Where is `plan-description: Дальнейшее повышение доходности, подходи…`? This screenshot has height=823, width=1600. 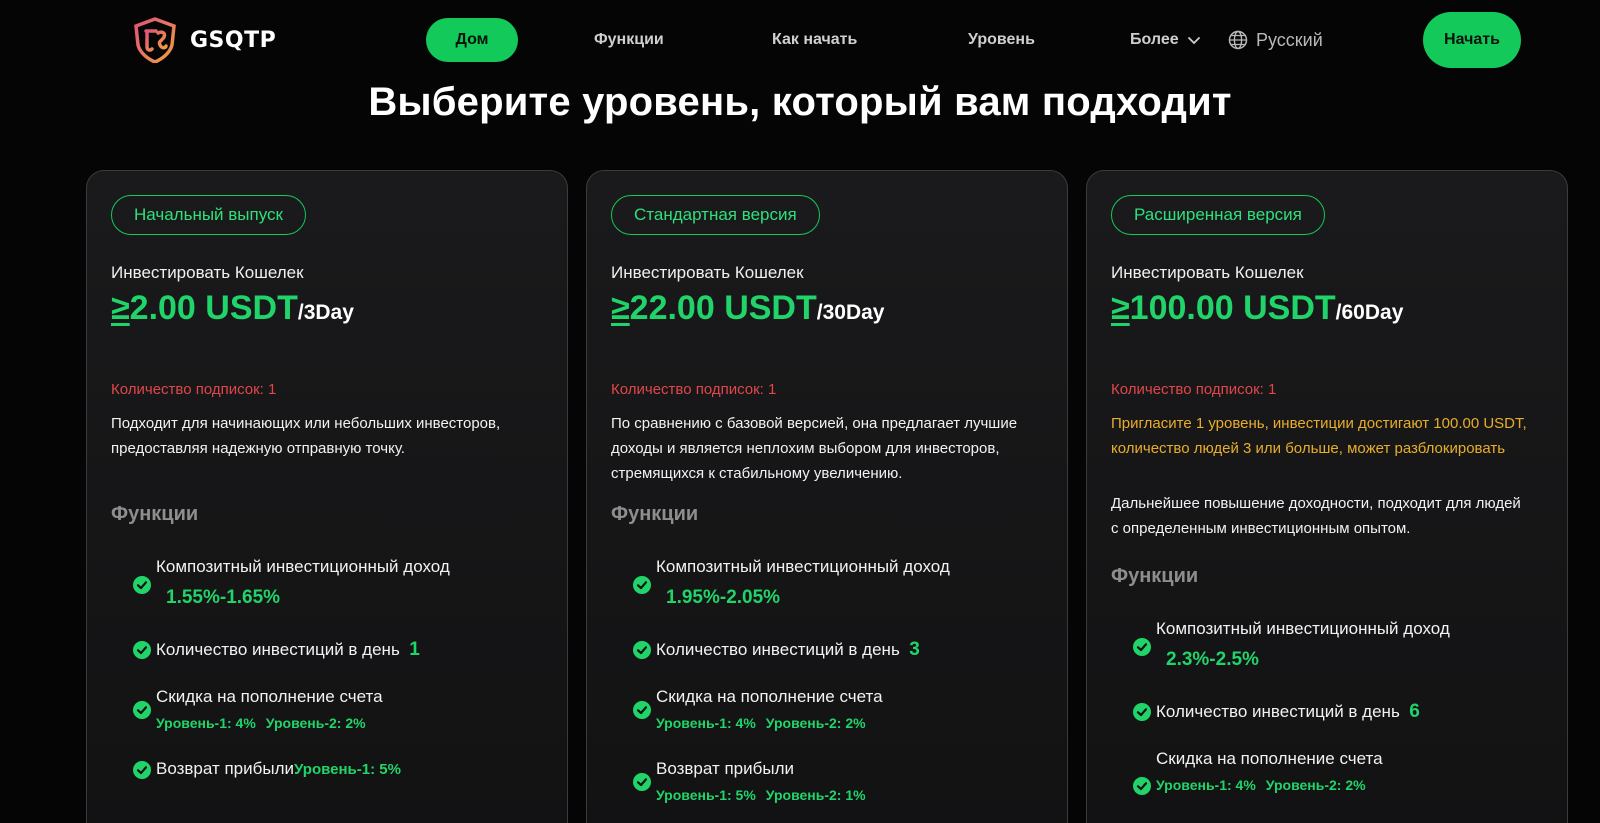 plan-description: Дальнейшее повышение доходности, подходи… is located at coordinates (1316, 516).